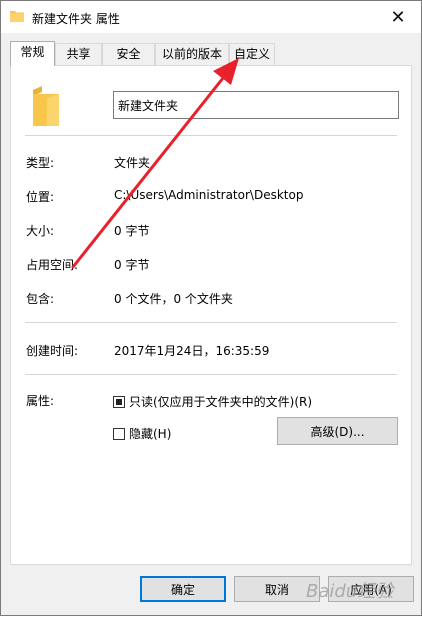 This screenshot has height=617, width=422. Describe the element at coordinates (350, 591) in the screenshot. I see `watermark: Baidu经验` at that location.